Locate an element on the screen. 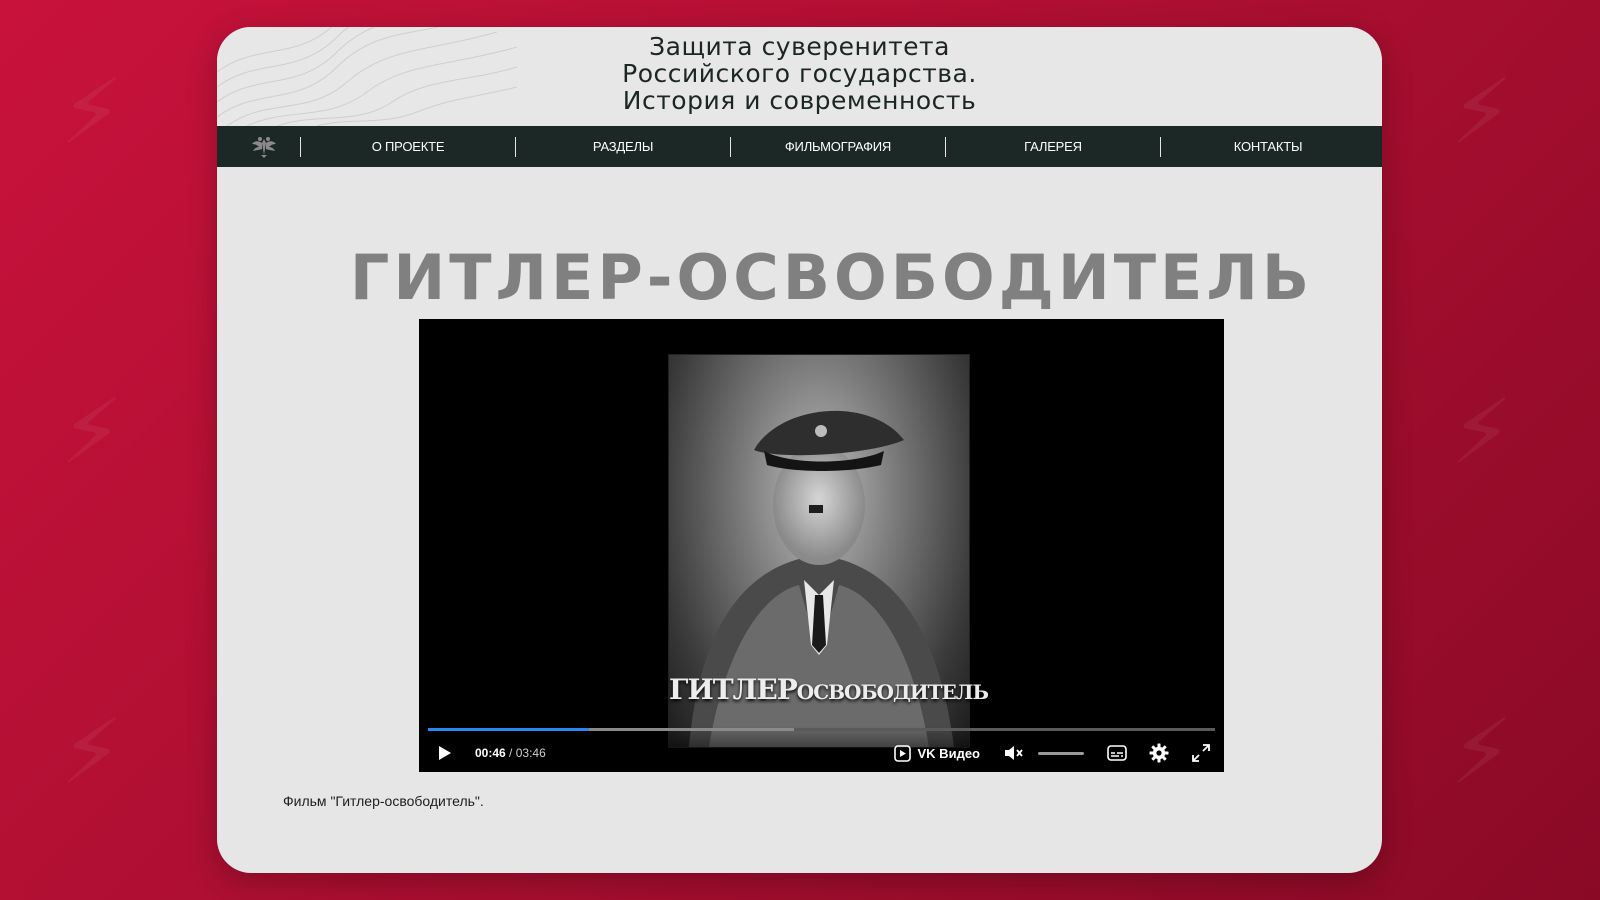 This screenshot has width=1600, height=900. volume-slider is located at coordinates (1061, 753).